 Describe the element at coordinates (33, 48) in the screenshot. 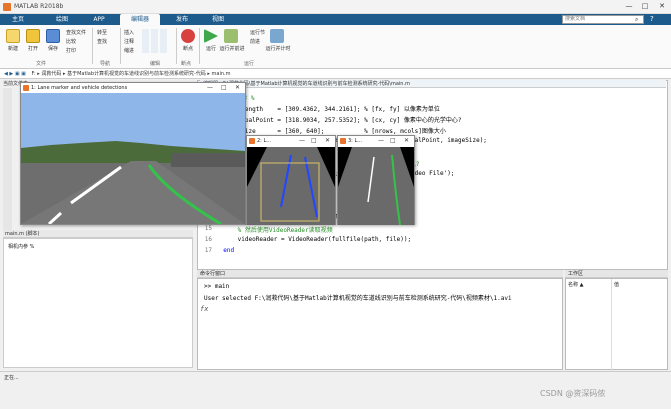

I see `open-button-label: 打开` at that location.